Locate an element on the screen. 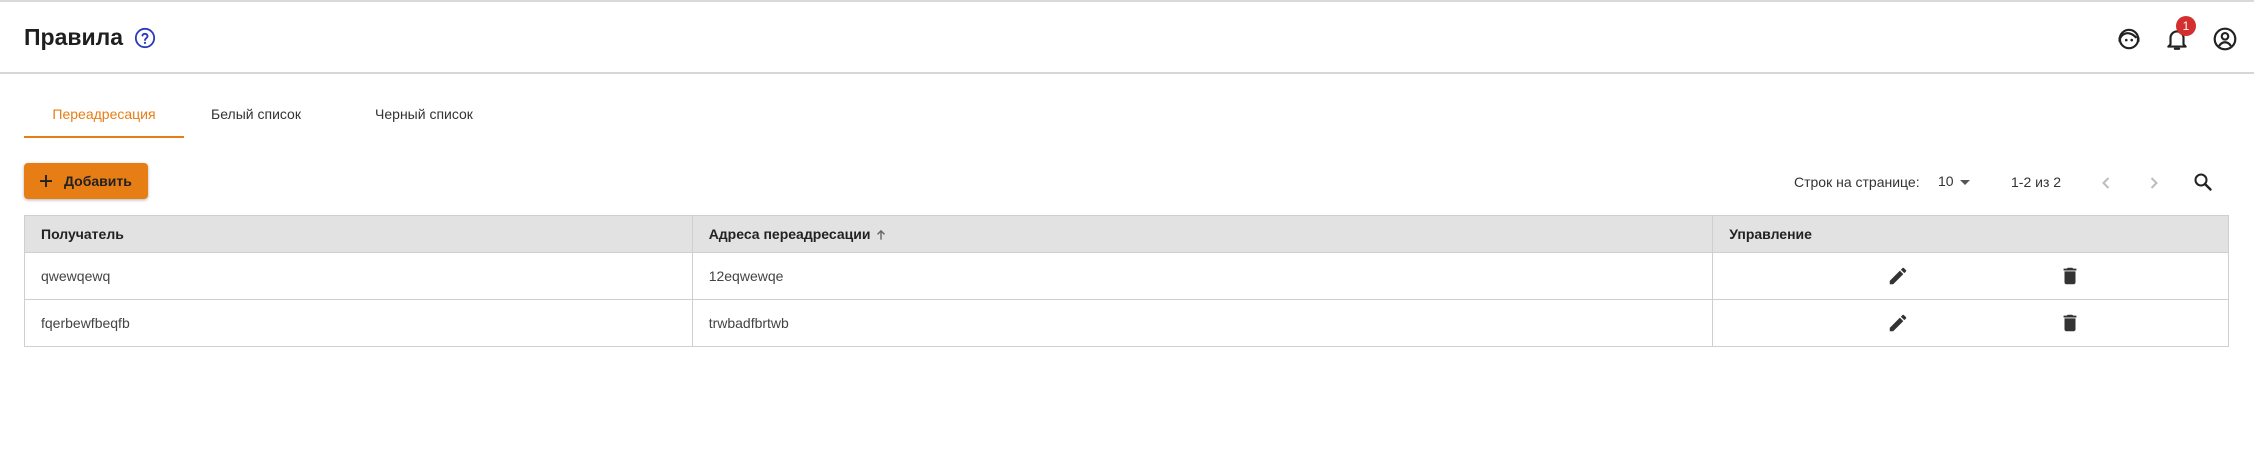 The width and height of the screenshot is (2254, 466). pagination-range: 1-2 из 2 is located at coordinates (2036, 182).